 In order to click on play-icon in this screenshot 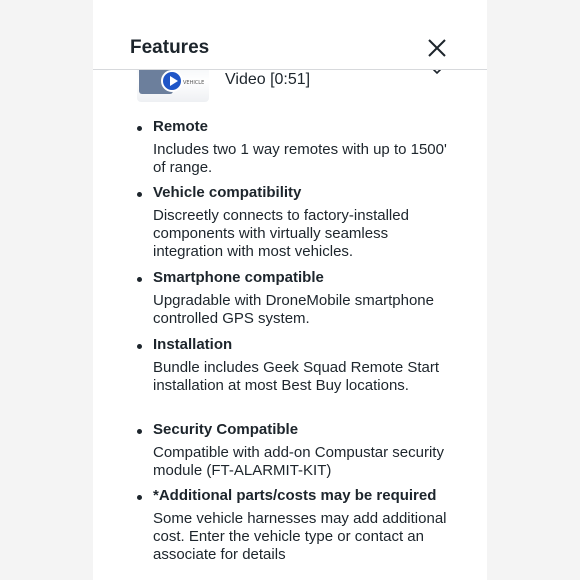, I will do `click(172, 81)`.